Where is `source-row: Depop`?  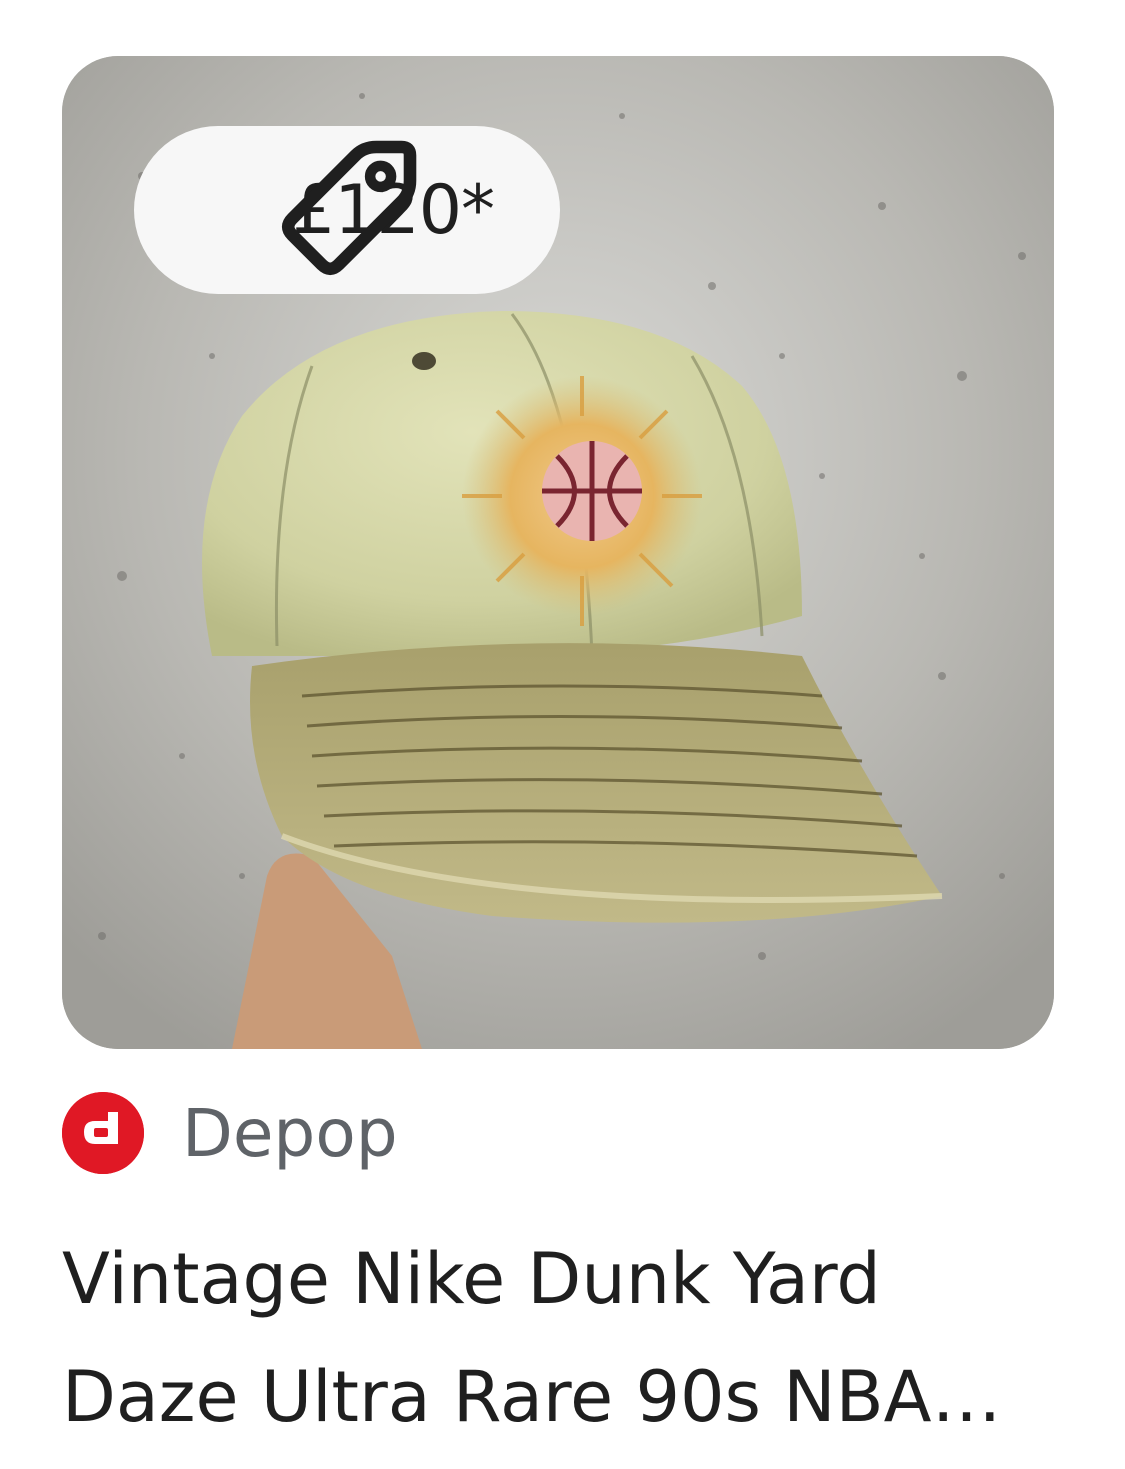 source-row: Depop is located at coordinates (230, 1133).